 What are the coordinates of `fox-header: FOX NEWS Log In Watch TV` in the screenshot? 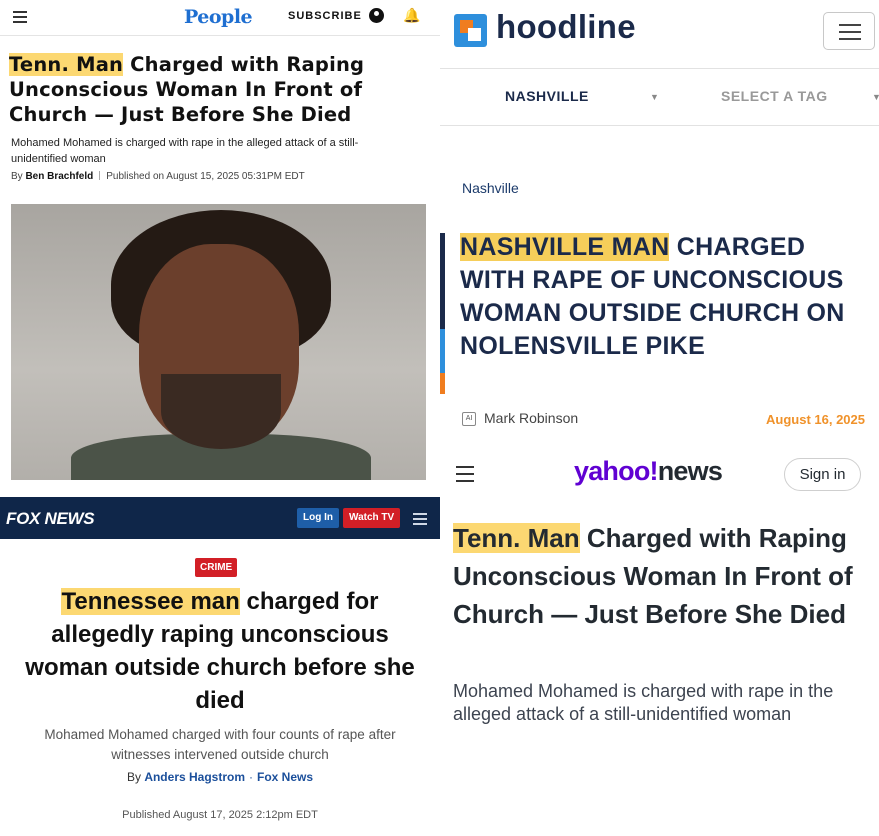 It's located at (220, 518).